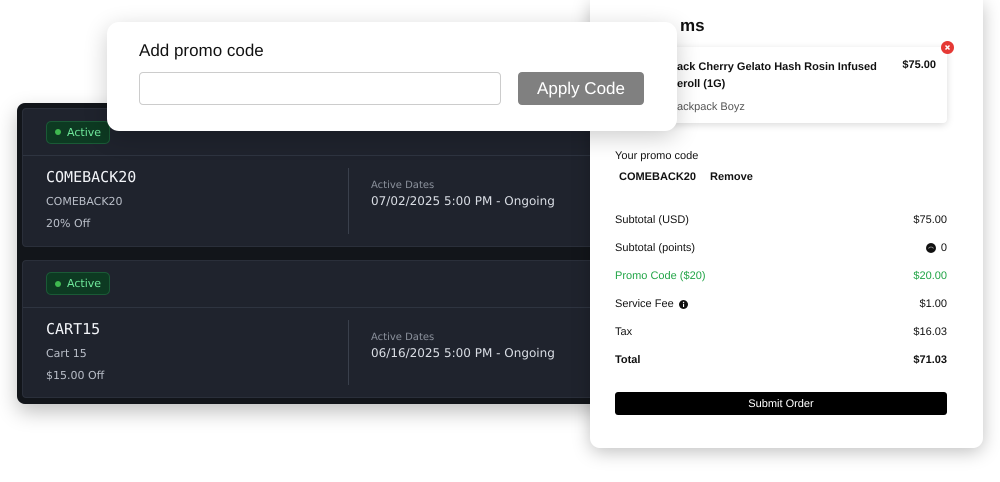 The height and width of the screenshot is (482, 1000). Describe the element at coordinates (930, 276) in the screenshot. I see `summary-value: $20.00` at that location.